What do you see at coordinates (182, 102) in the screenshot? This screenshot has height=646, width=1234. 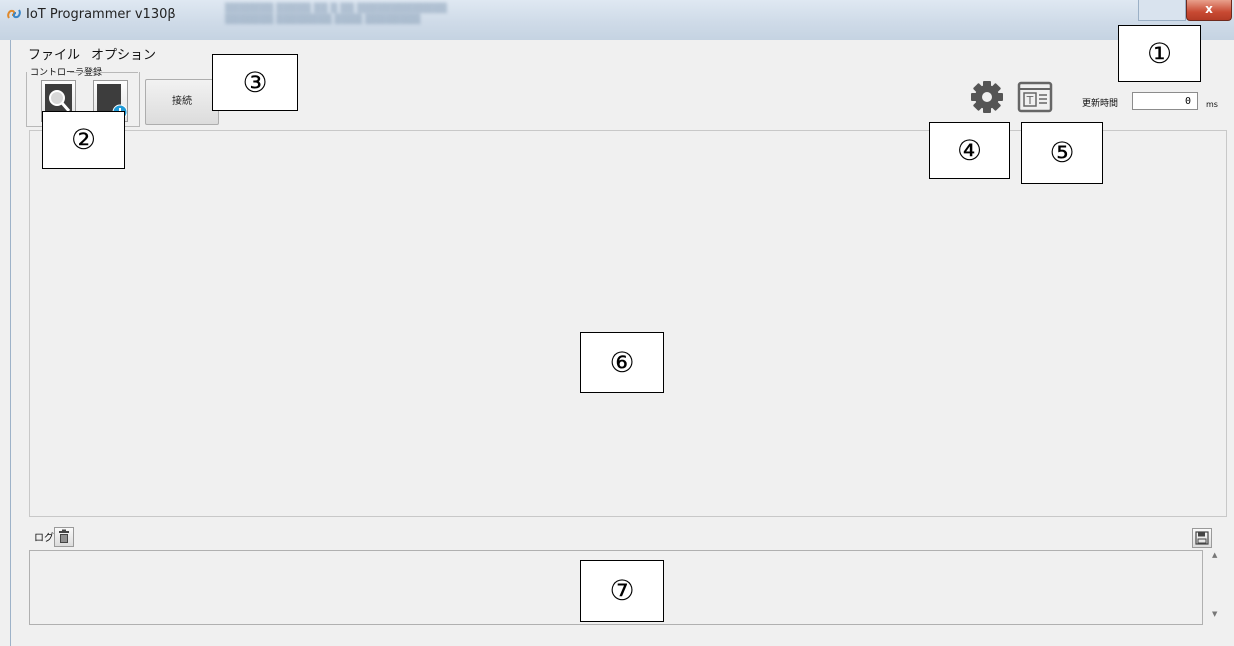 I see `connect-button: 接続` at bounding box center [182, 102].